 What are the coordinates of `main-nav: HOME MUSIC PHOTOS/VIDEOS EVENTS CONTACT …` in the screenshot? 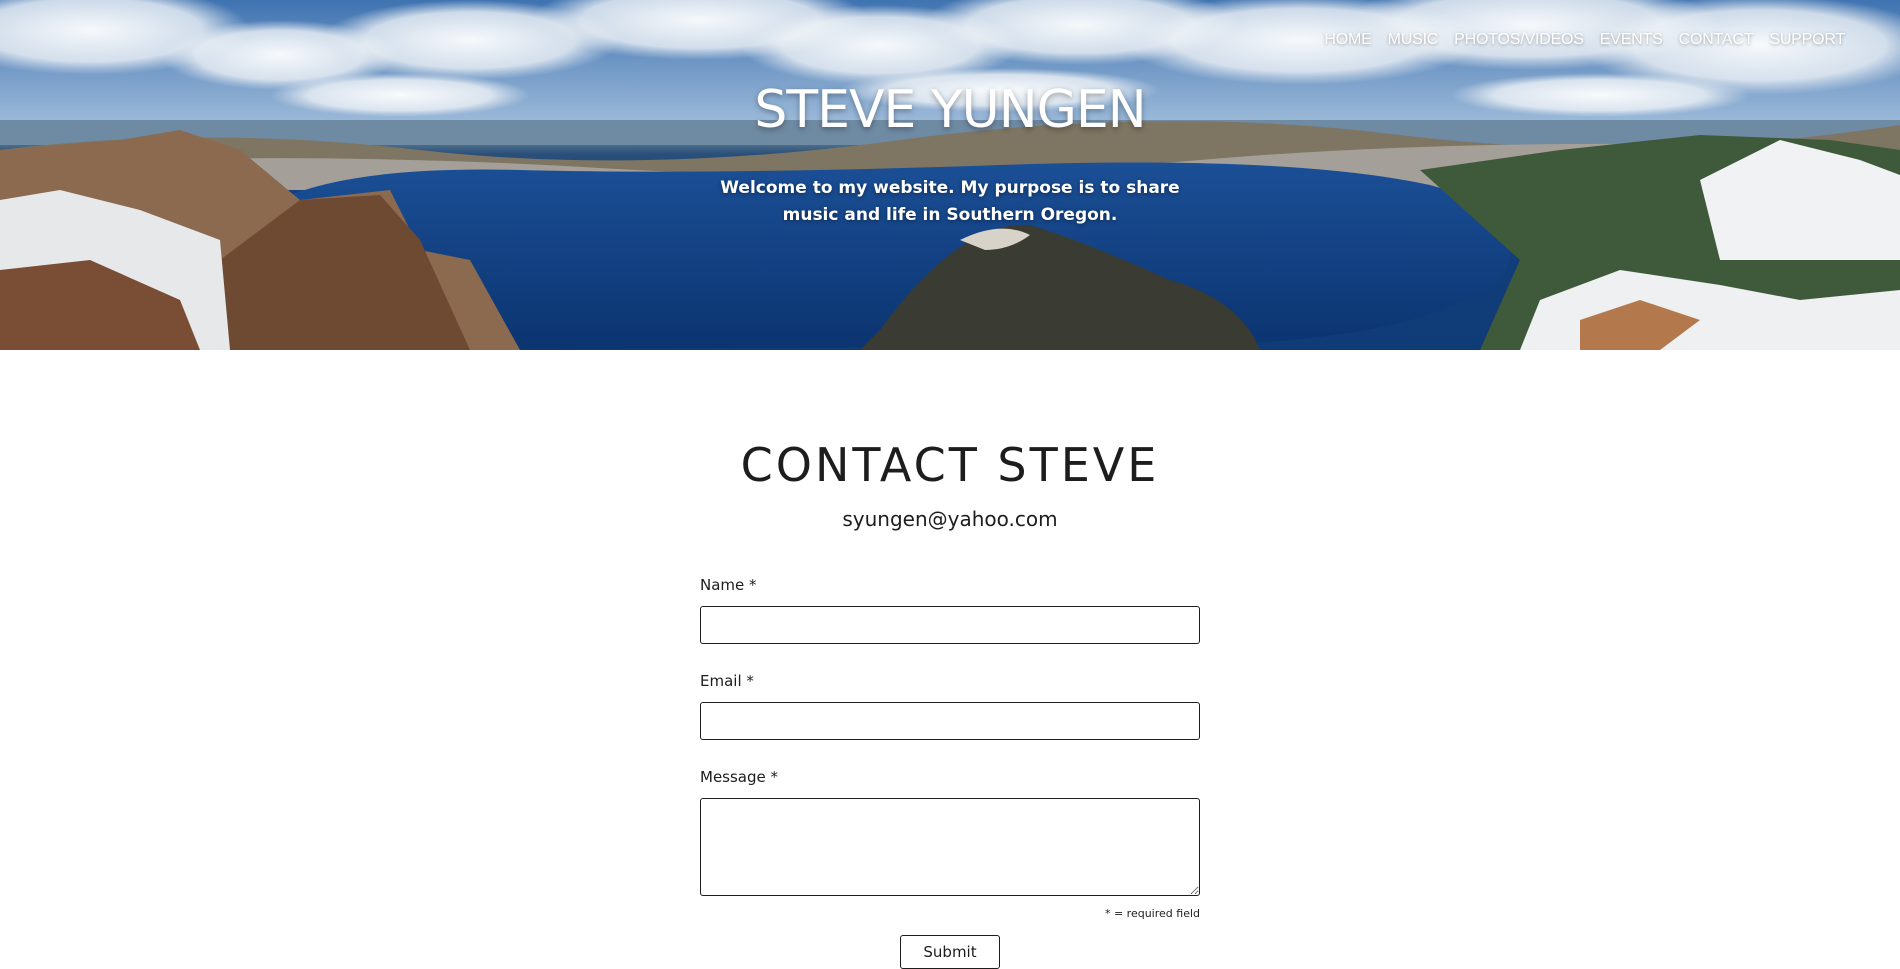 It's located at (1584, 40).